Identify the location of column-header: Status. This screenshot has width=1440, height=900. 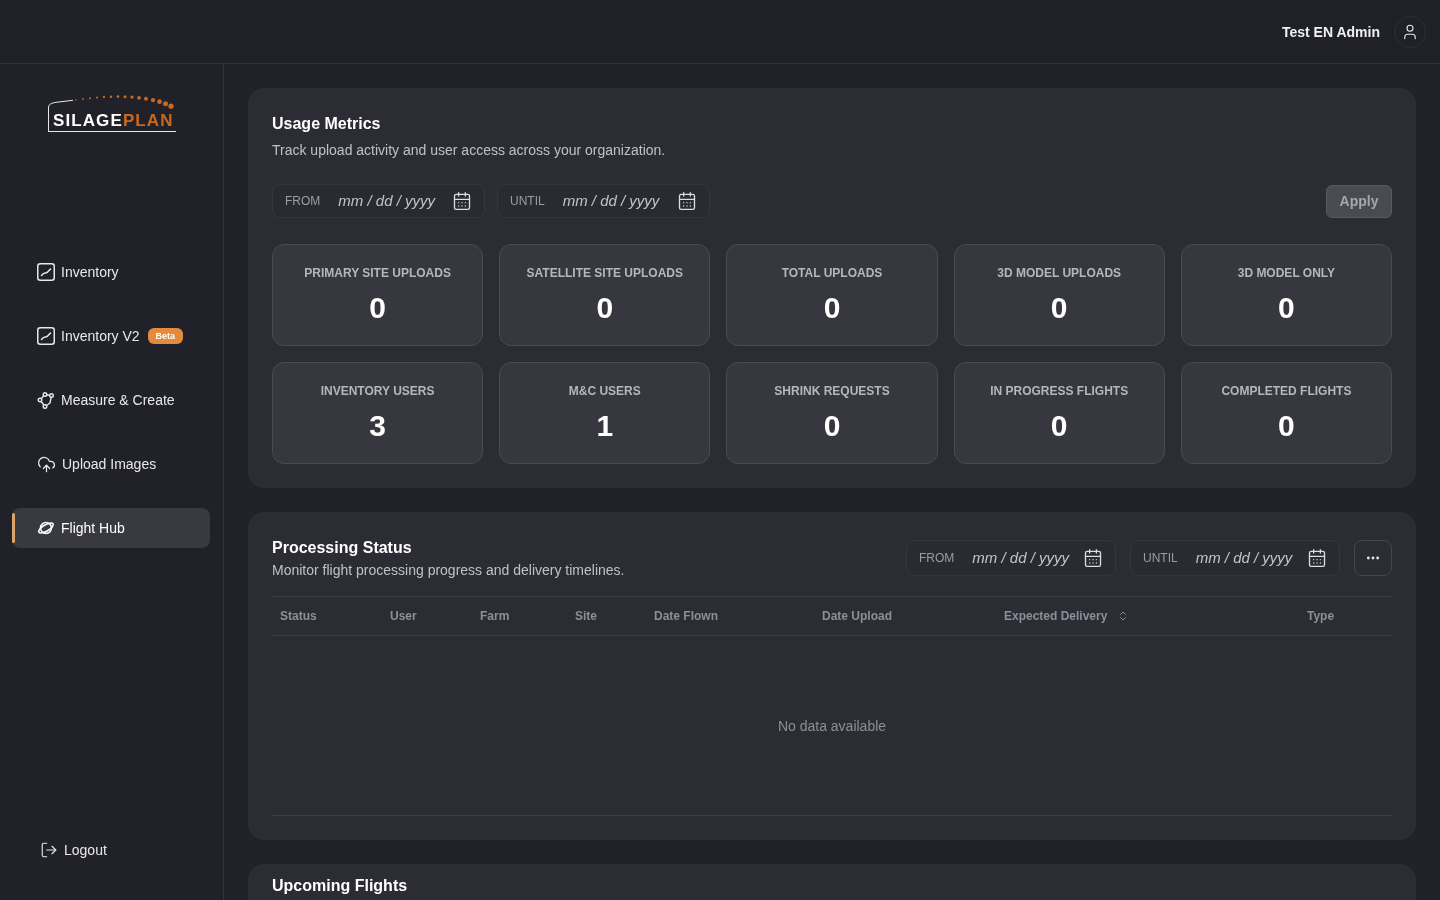
(298, 616).